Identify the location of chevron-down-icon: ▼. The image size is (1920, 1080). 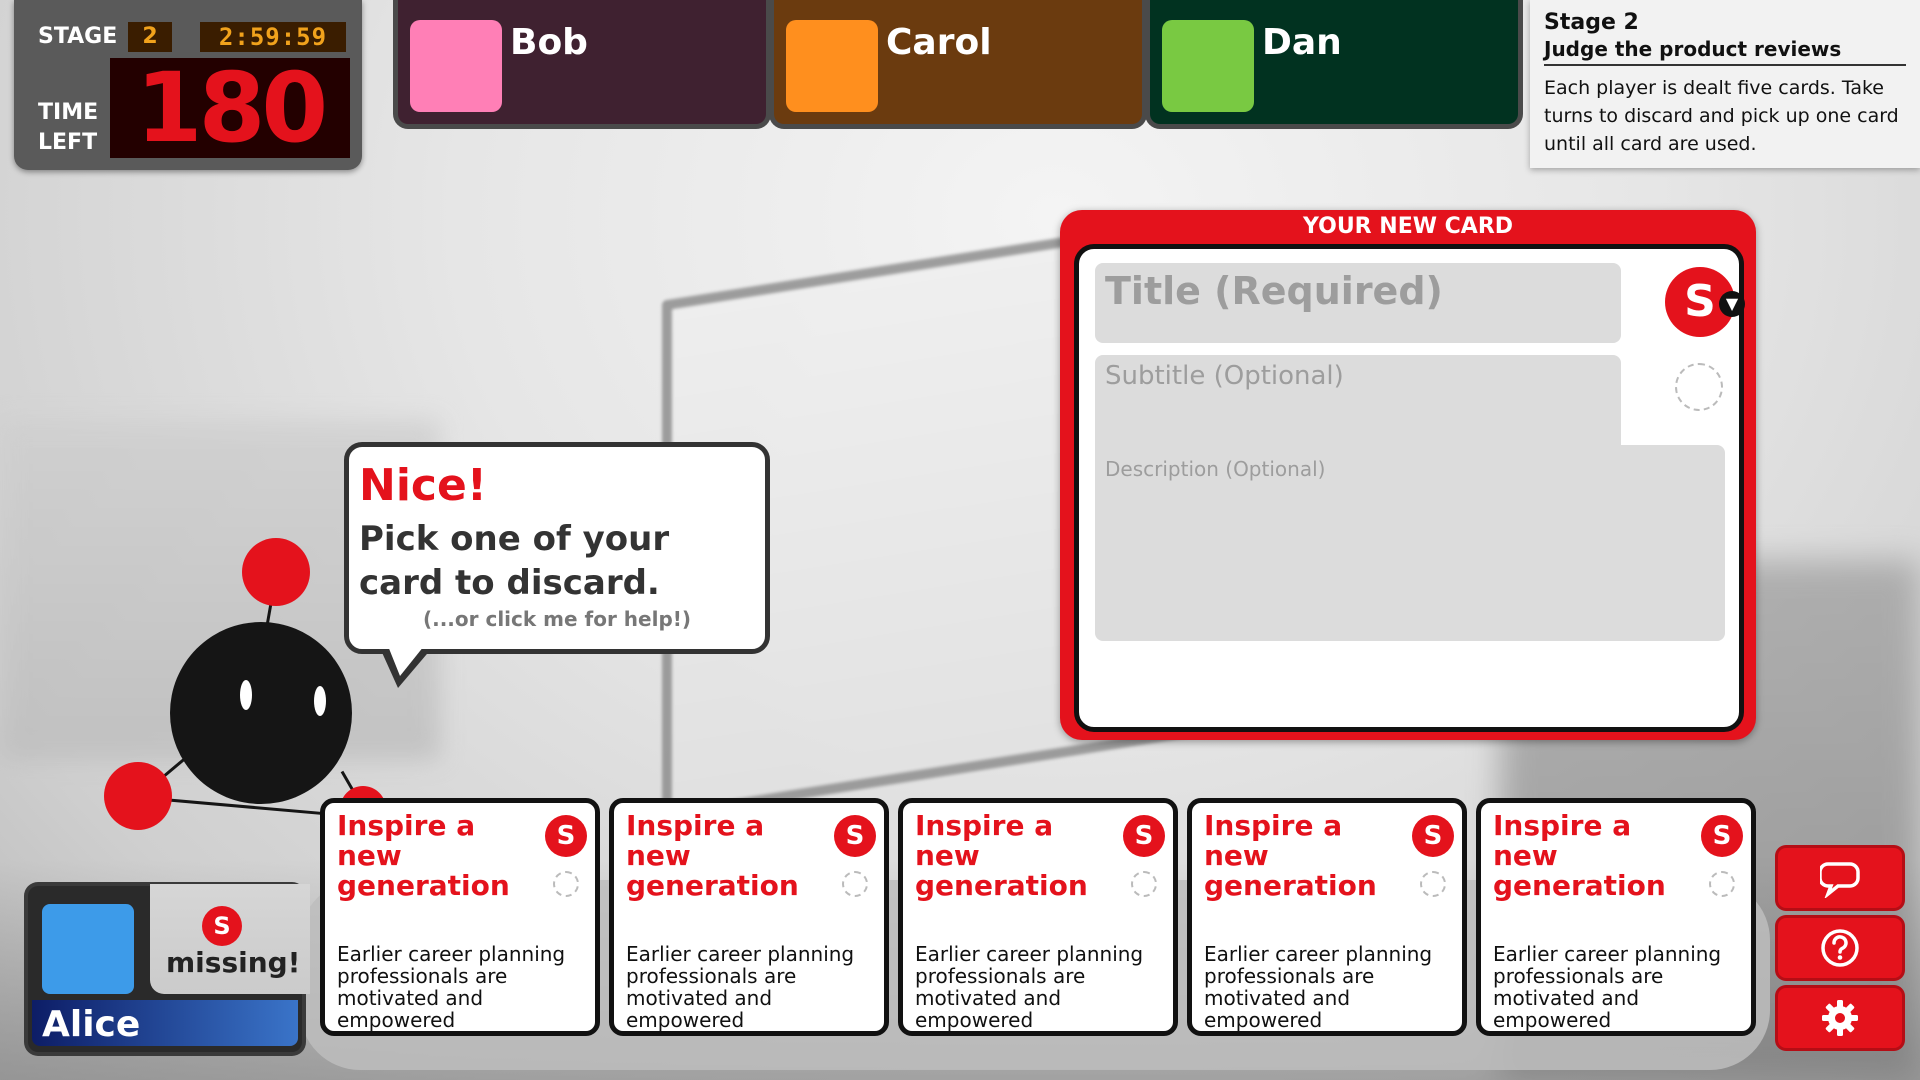
(1732, 304).